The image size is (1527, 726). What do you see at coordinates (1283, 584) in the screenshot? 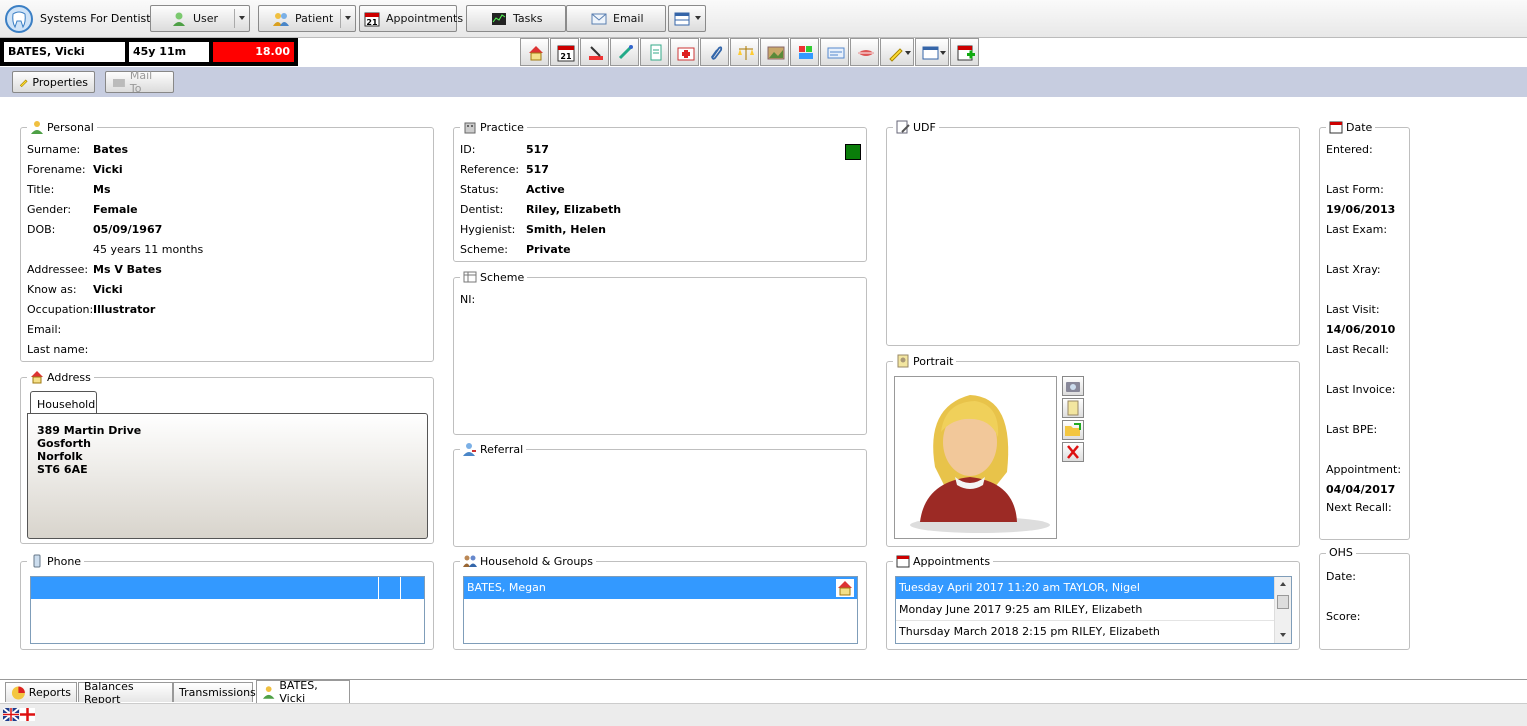
I see `scroll-up-icon` at bounding box center [1283, 584].